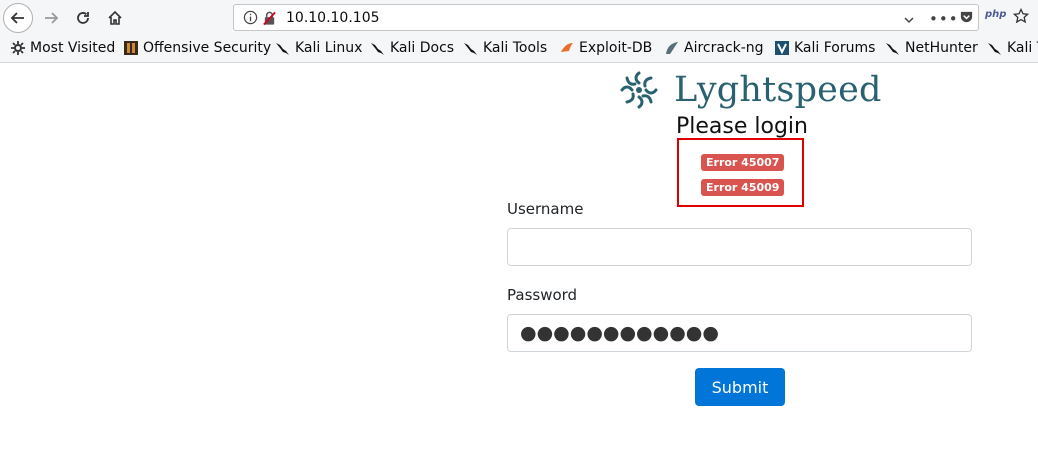  I want to click on bookmark-kali-linux: Kali Linux, so click(318, 48).